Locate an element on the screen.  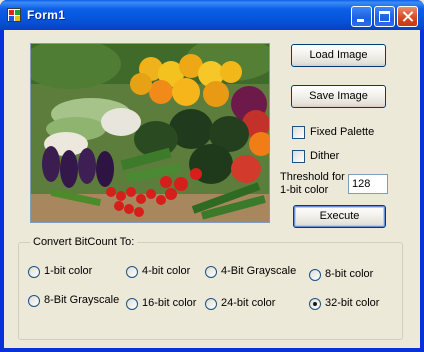
radio-4bit-color is located at coordinates (132, 272).